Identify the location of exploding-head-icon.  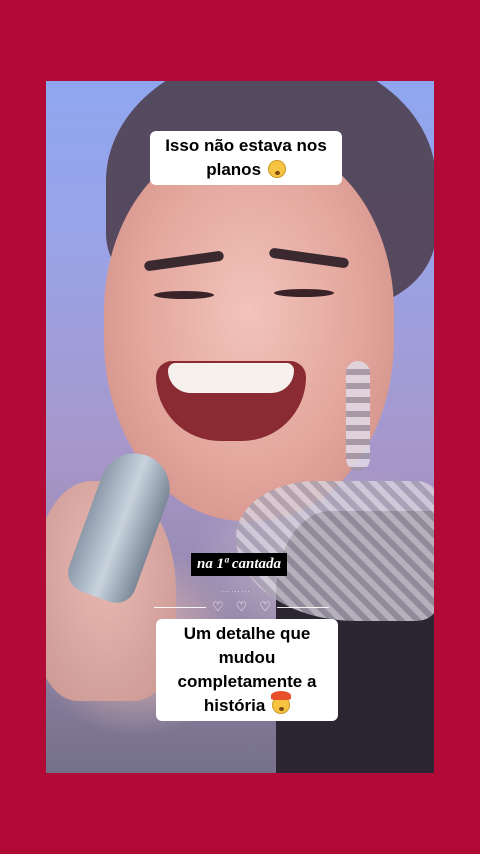
(281, 702).